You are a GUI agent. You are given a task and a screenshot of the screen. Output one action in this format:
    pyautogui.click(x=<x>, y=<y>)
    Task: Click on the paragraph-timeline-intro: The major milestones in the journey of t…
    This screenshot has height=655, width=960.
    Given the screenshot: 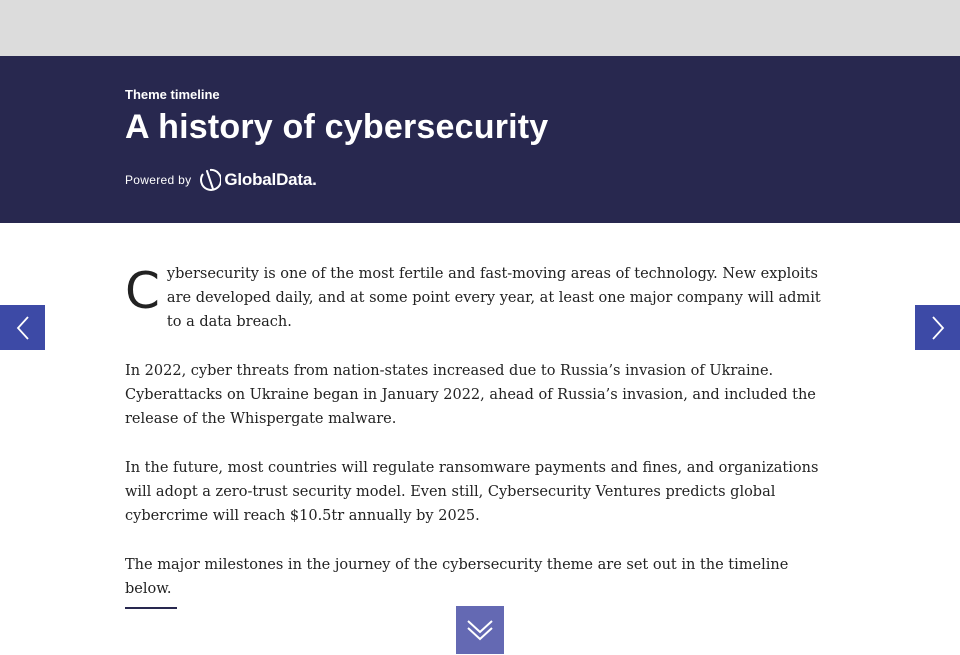 What is the action you would take?
    pyautogui.click(x=457, y=577)
    